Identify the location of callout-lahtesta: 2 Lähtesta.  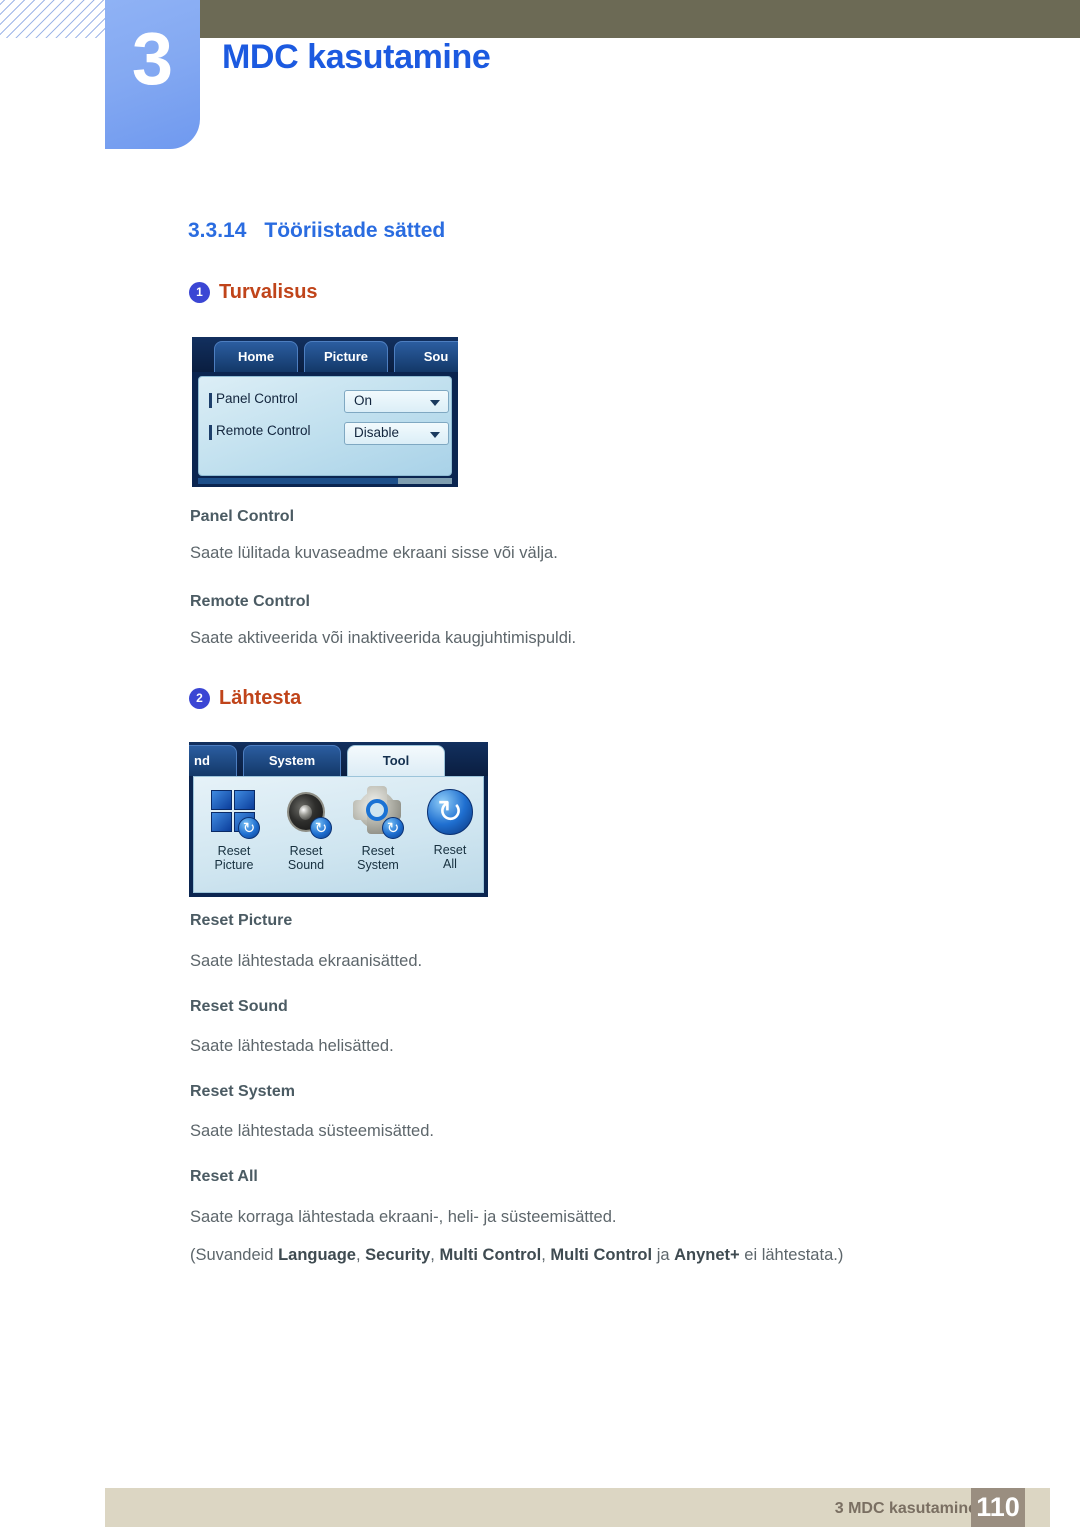
(245, 698).